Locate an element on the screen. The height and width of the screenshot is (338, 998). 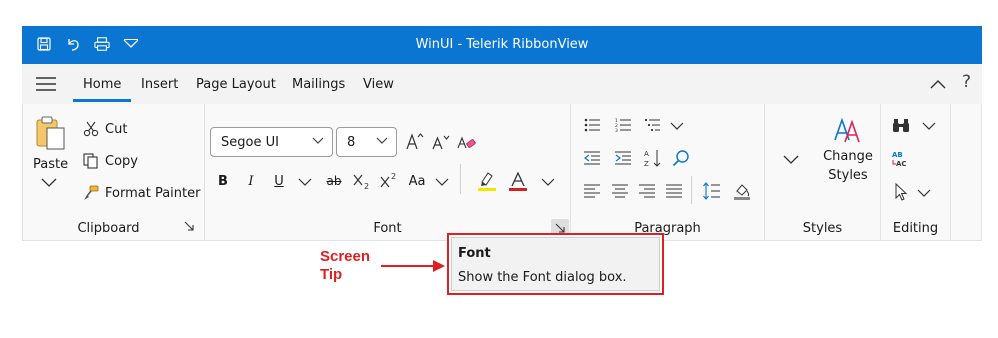
paste-label: Paste is located at coordinates (51, 164).